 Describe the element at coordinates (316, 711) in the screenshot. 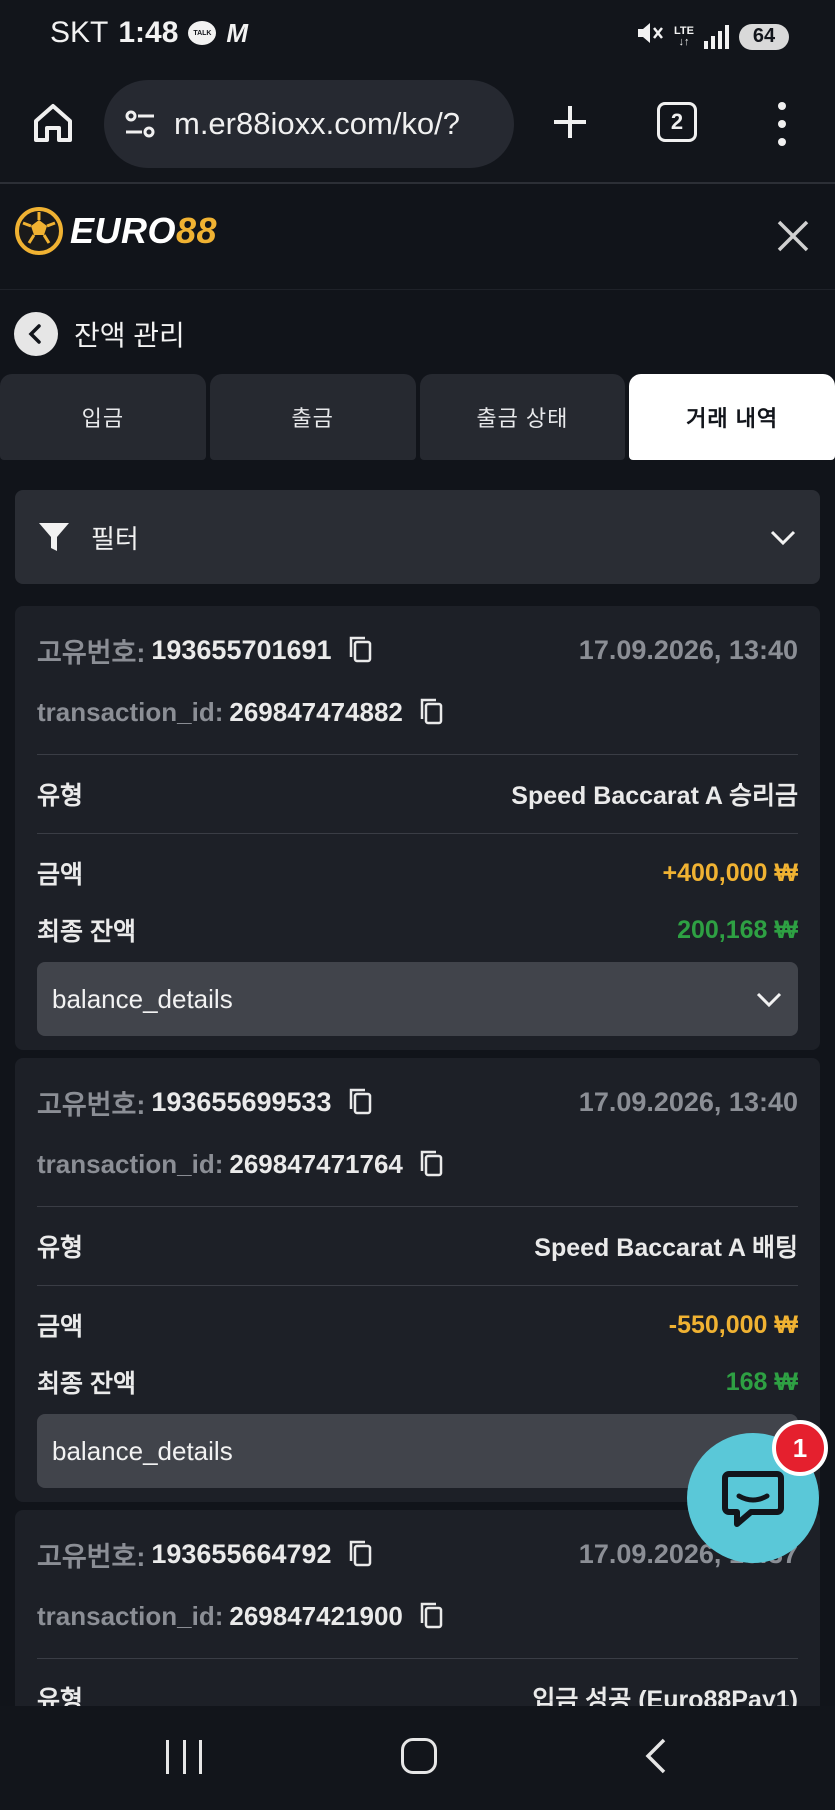

I see `transaction-id-value: 269847474882` at that location.